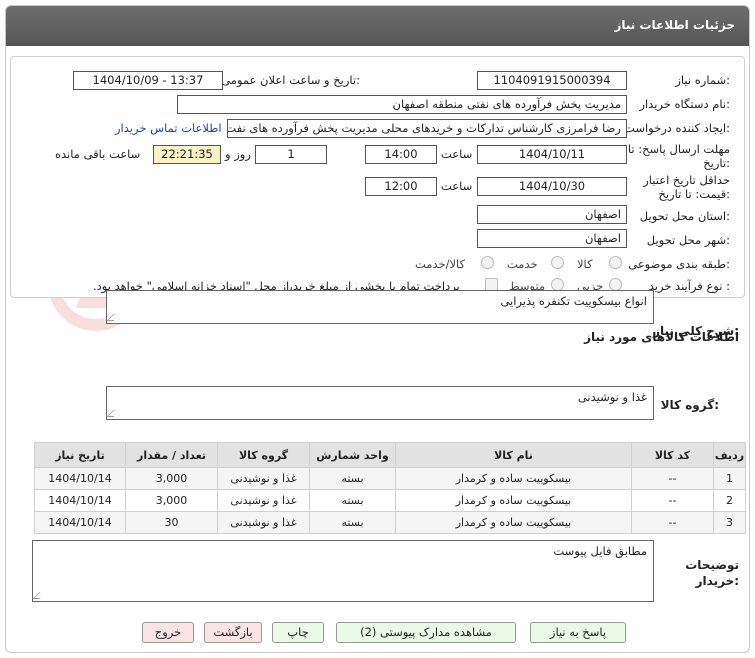 This screenshot has width=755, height=658. What do you see at coordinates (168, 632) in the screenshot?
I see `exit-button: خروج` at bounding box center [168, 632].